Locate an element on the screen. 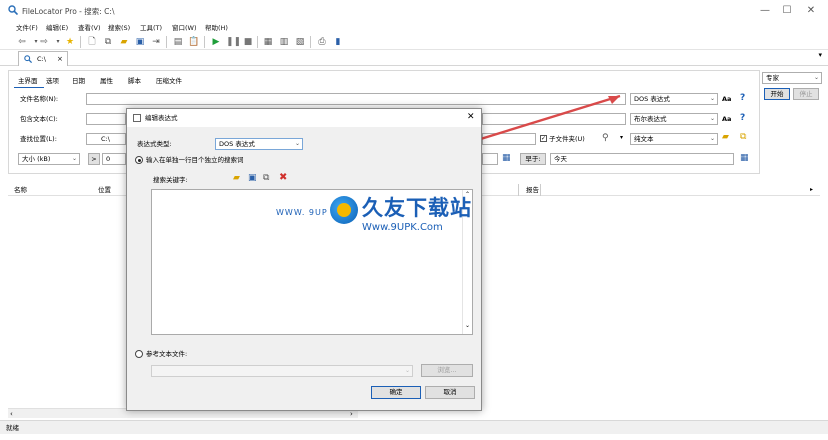 The image size is (828, 440). printer-icon: ⎙ is located at coordinates (322, 42).